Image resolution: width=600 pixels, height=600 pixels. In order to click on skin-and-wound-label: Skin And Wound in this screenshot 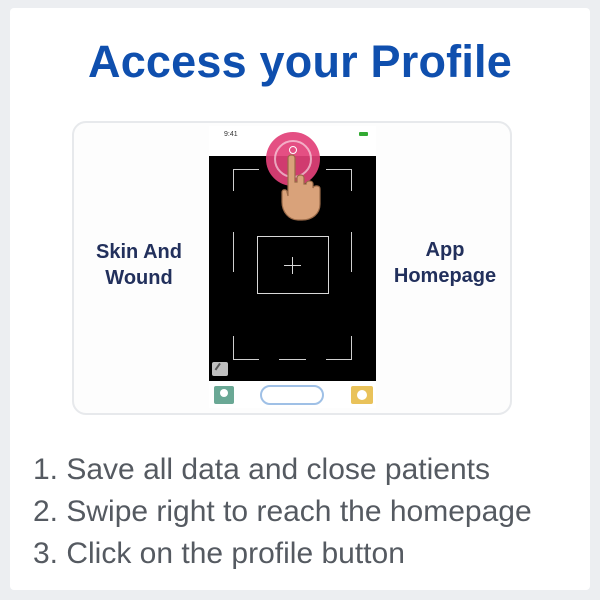, I will do `click(139, 265)`.